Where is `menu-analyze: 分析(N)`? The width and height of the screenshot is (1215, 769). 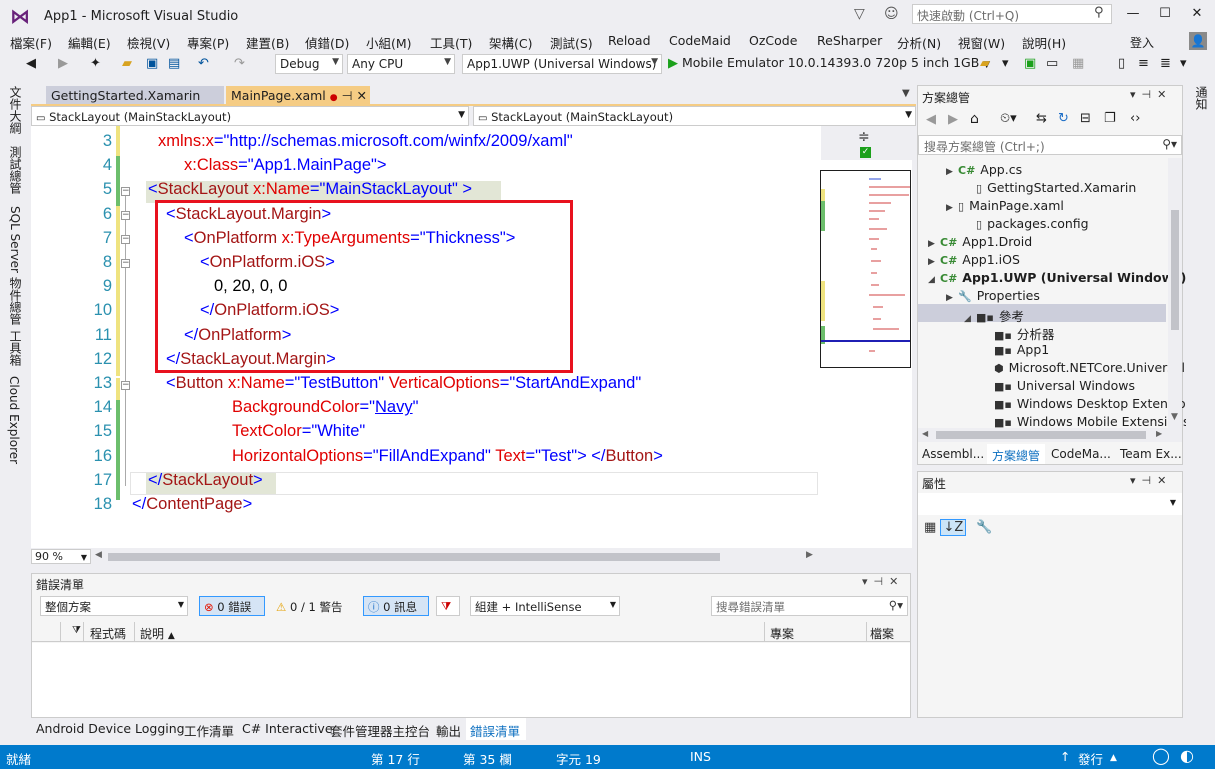
menu-analyze: 分析(N) is located at coordinates (919, 42).